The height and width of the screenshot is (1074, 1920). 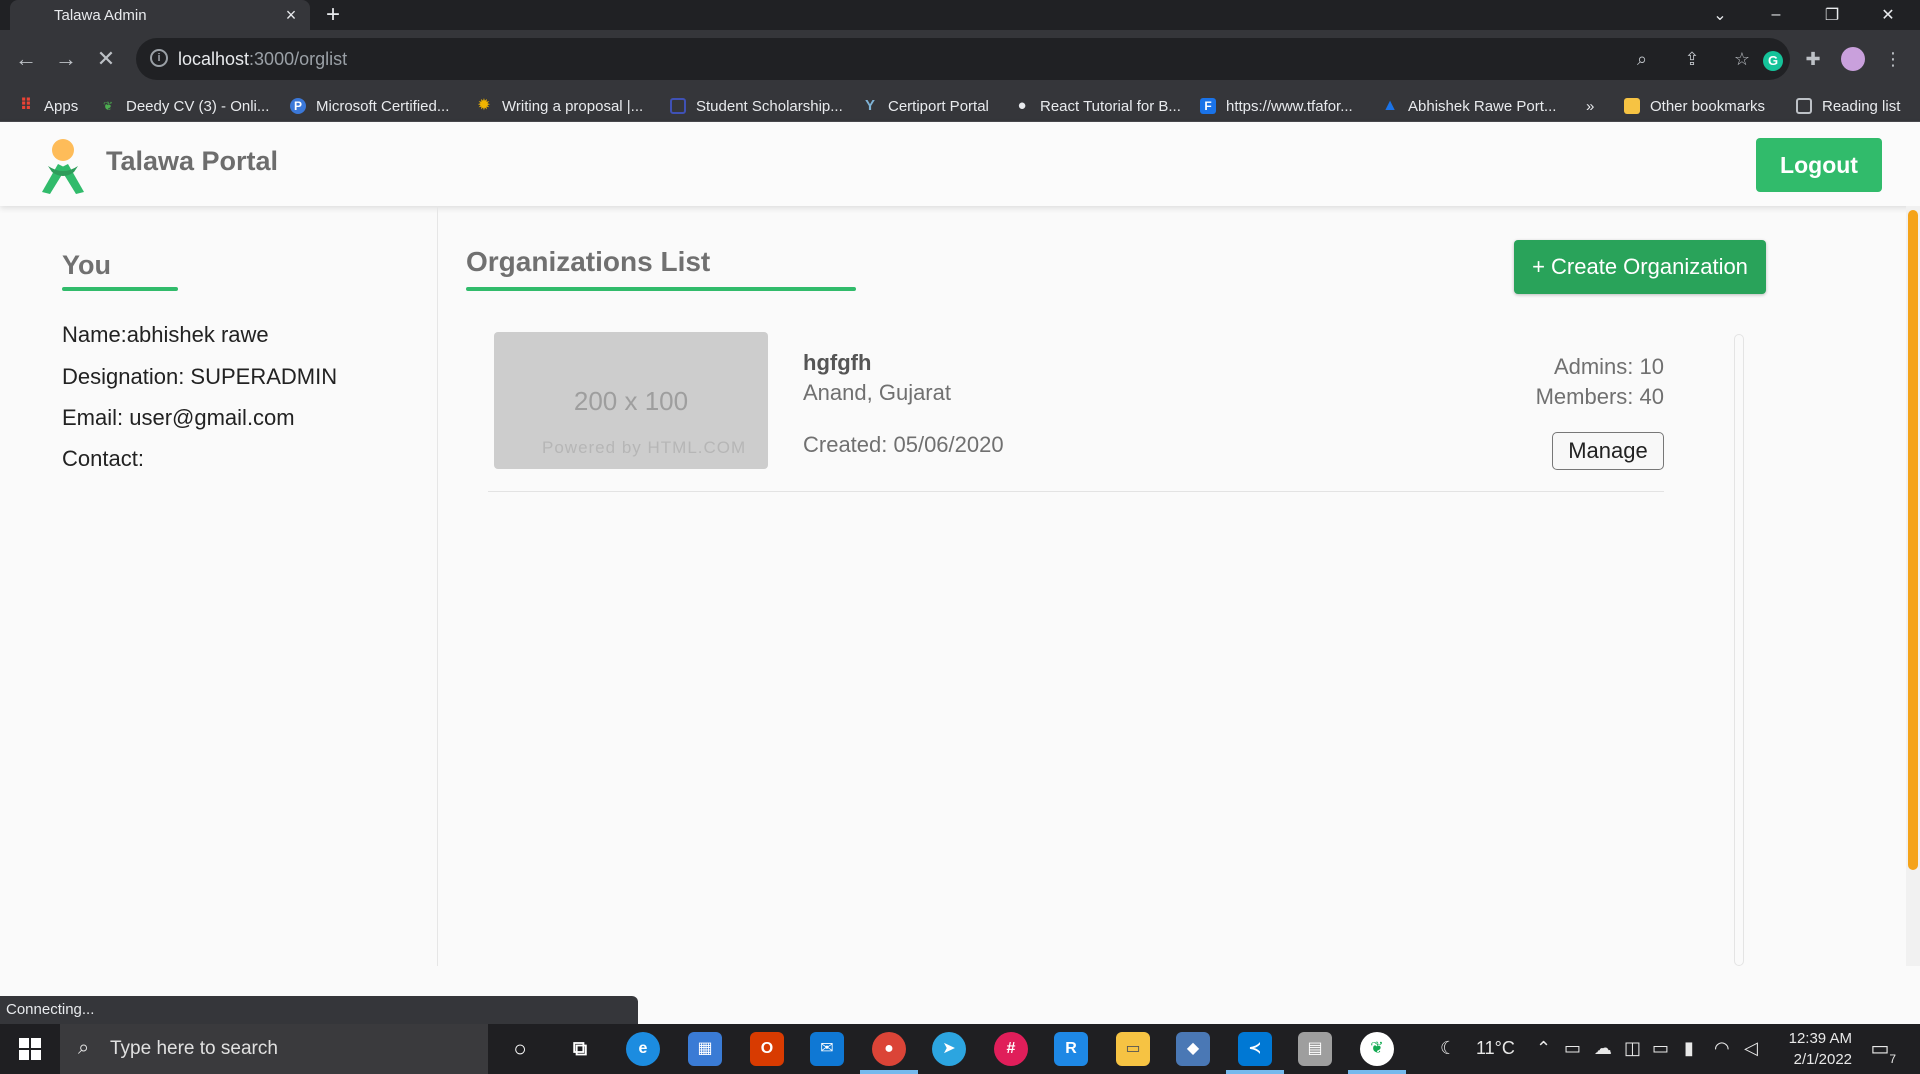 I want to click on office-icon: O, so click(x=767, y=1049).